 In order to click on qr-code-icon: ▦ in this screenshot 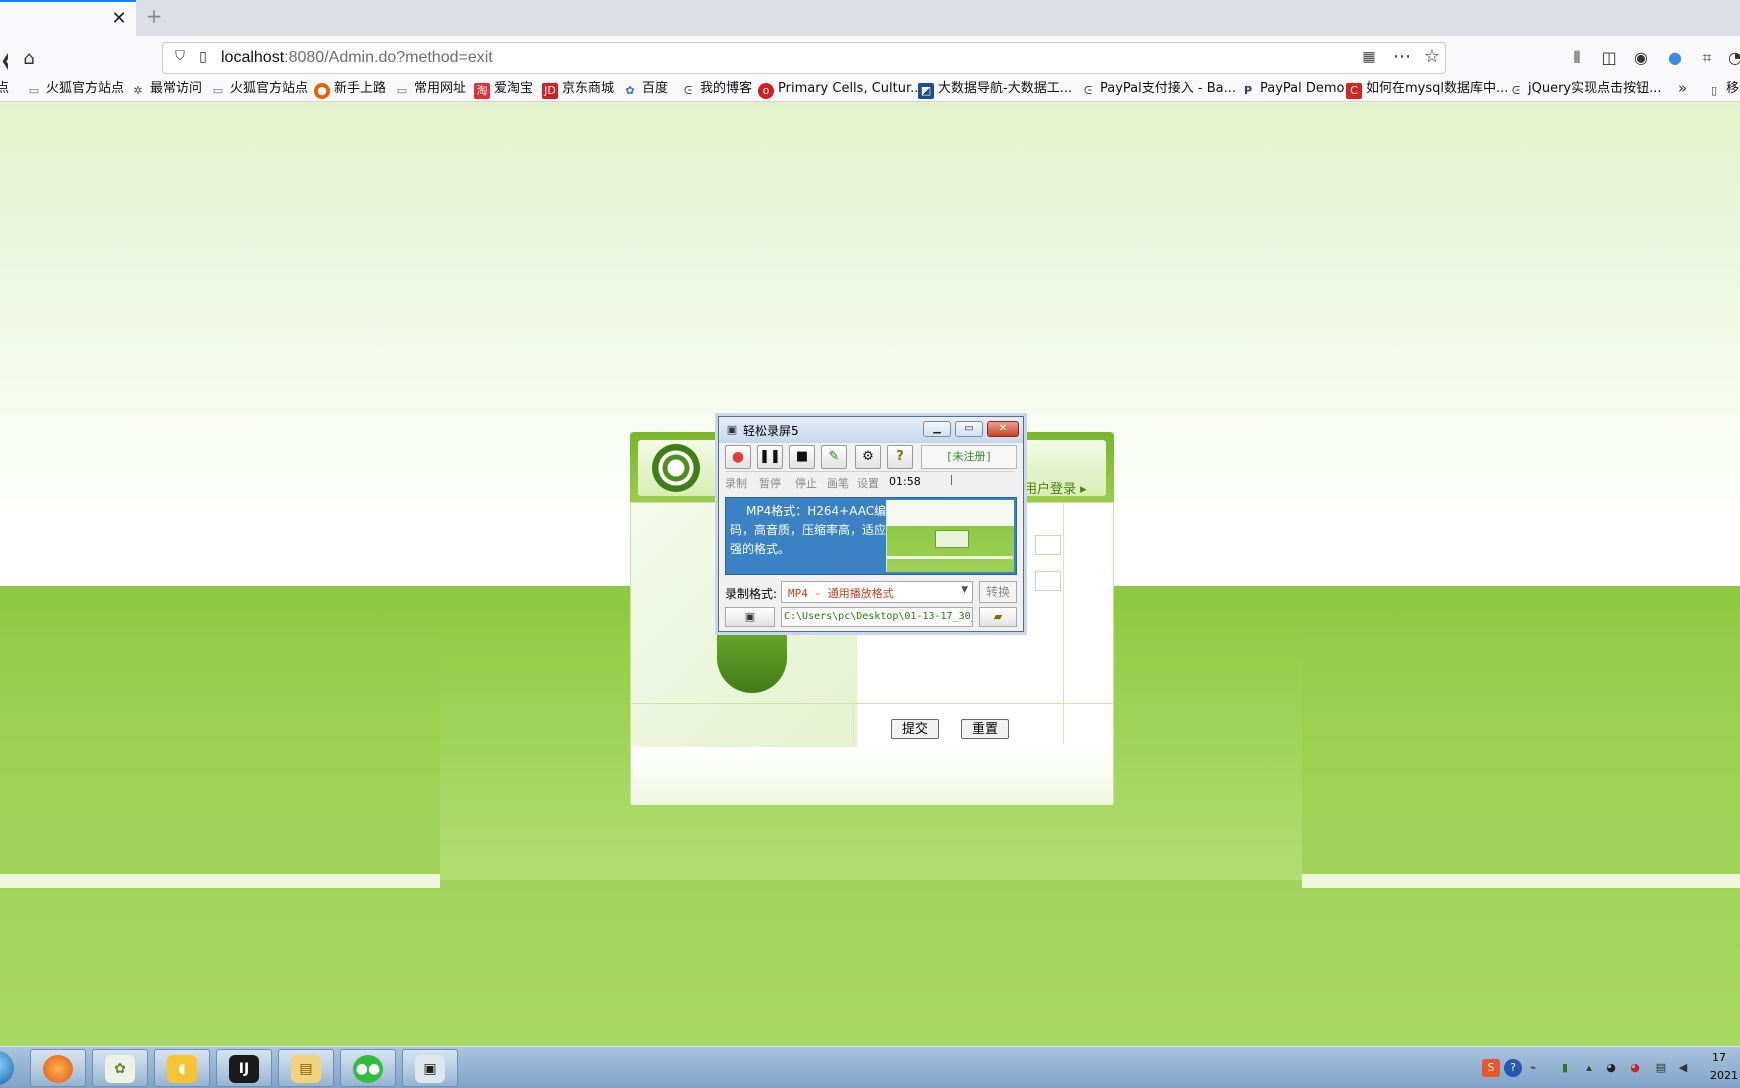, I will do `click(1369, 58)`.